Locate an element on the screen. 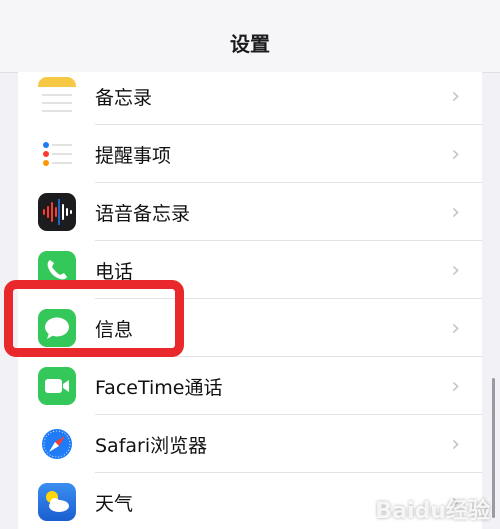 Image resolution: width=500 pixels, height=529 pixels. settings-row-notes: 备忘录 › is located at coordinates (250, 98).